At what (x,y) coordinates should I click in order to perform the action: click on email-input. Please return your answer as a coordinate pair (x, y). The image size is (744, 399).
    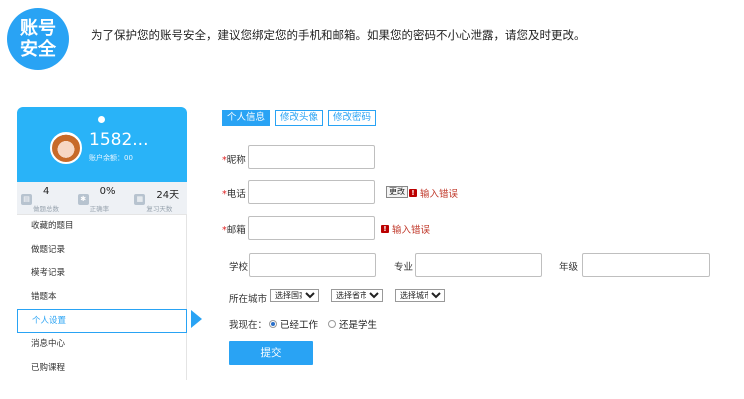
    Looking at the image, I should click on (311, 228).